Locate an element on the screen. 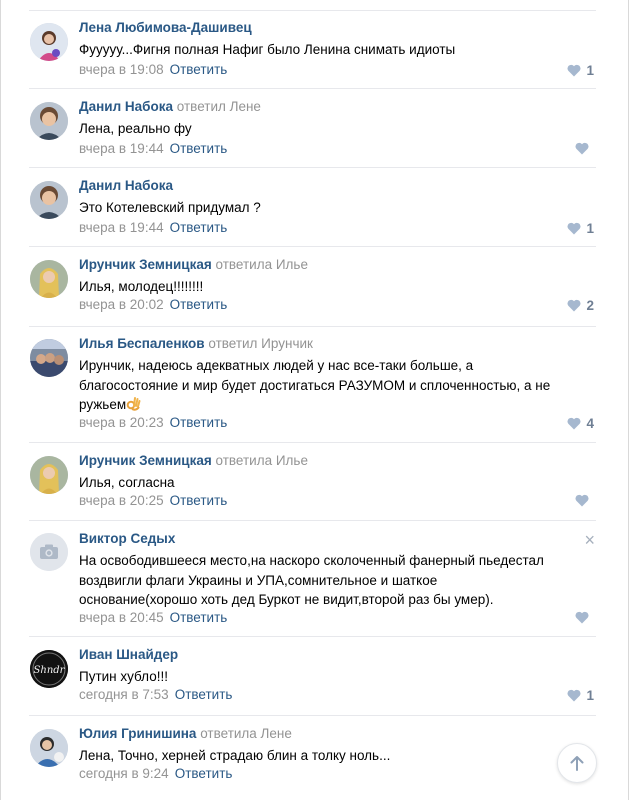  logo-text: Shndr is located at coordinates (50, 670).